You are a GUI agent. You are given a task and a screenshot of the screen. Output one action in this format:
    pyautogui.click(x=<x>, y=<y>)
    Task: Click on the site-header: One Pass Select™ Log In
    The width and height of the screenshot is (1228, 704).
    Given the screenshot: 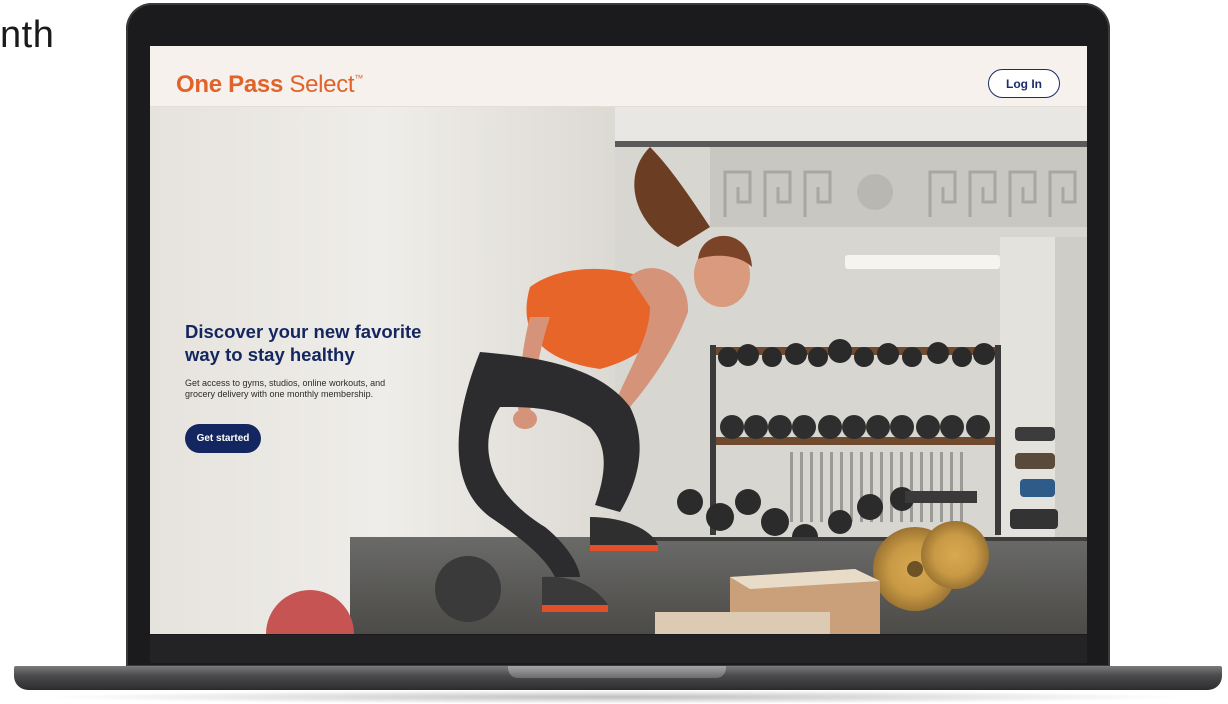 What is the action you would take?
    pyautogui.click(x=618, y=76)
    